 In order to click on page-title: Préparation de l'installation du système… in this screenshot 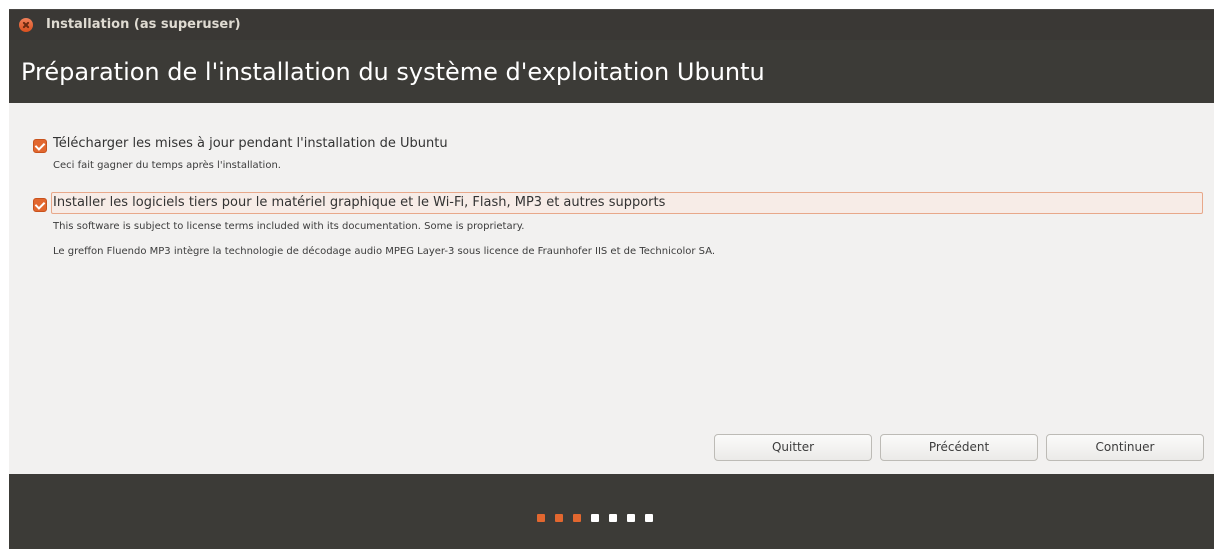, I will do `click(393, 72)`.